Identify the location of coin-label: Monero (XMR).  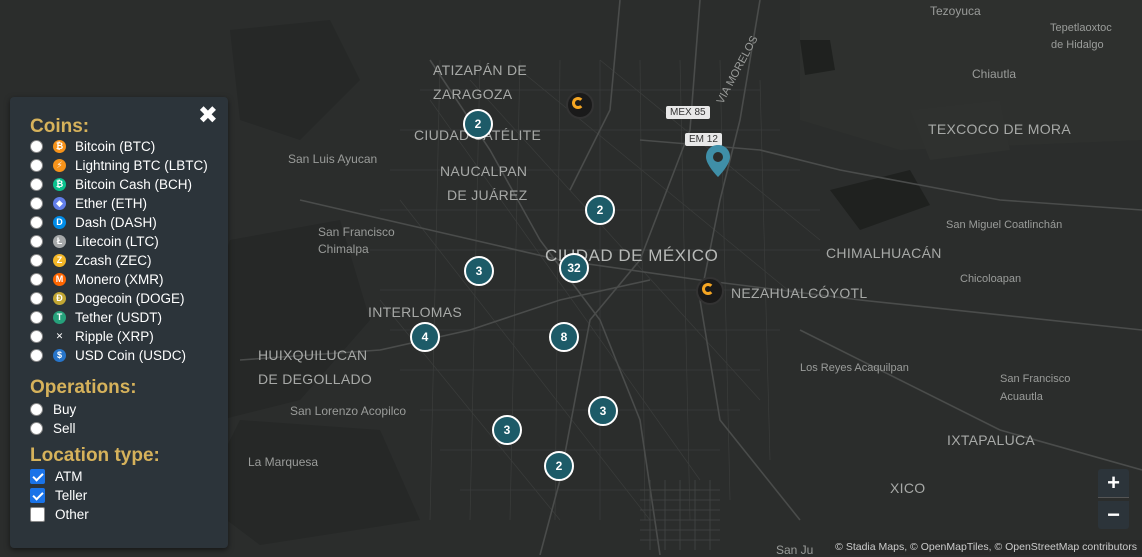
(119, 279).